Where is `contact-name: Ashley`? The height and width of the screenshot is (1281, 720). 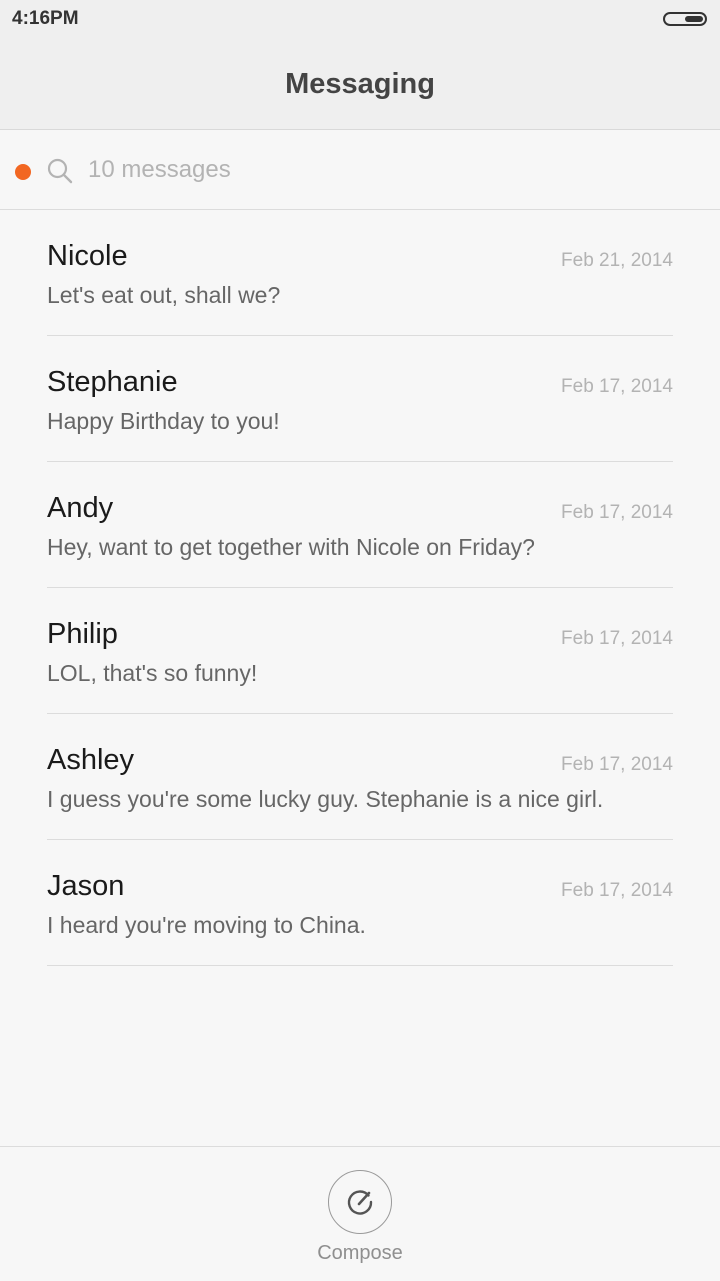
contact-name: Ashley is located at coordinates (91, 760).